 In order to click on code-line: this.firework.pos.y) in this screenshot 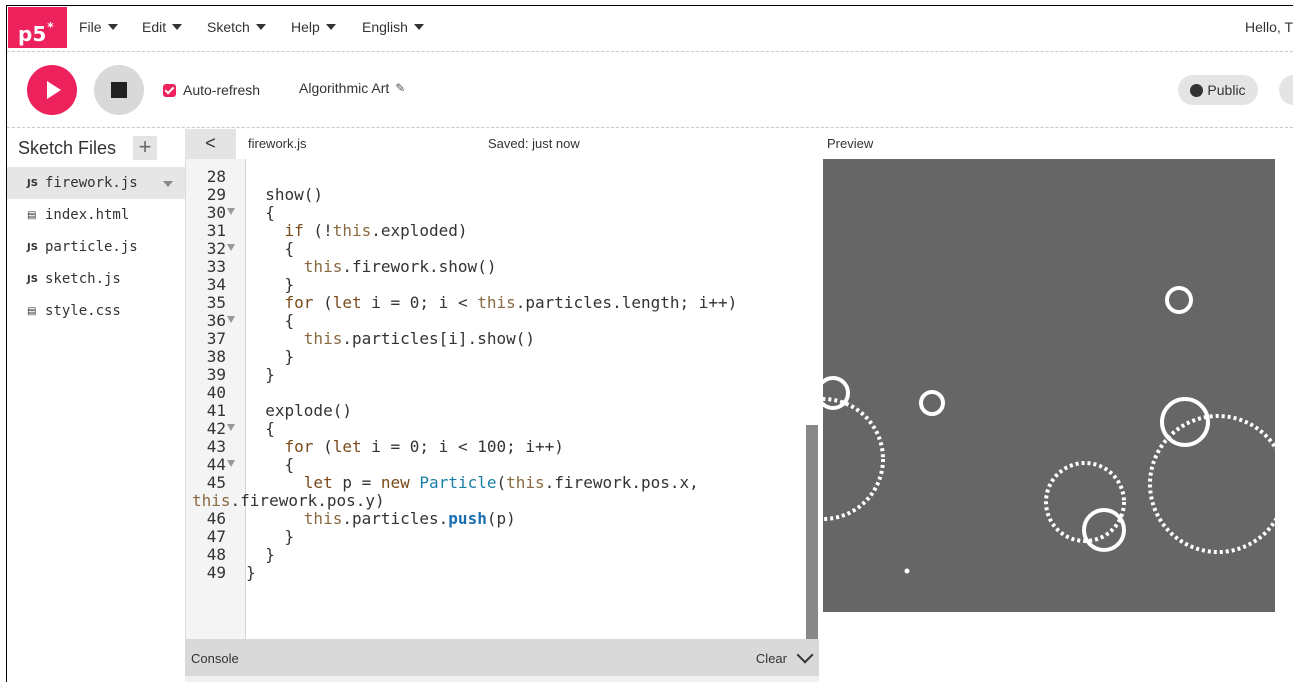, I will do `click(496, 501)`.